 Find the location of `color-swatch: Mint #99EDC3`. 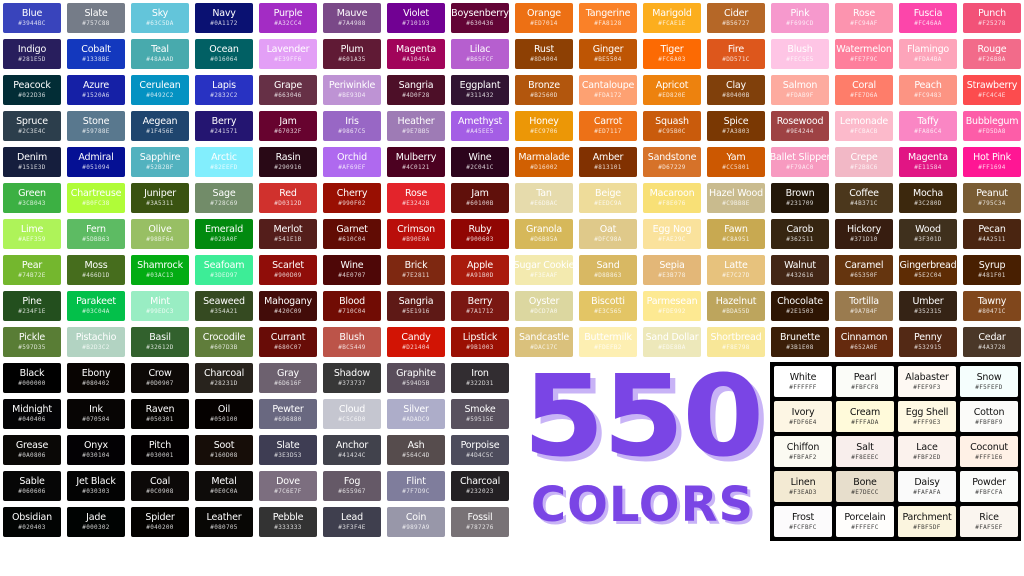

color-swatch: Mint #99EDC3 is located at coordinates (160, 306).